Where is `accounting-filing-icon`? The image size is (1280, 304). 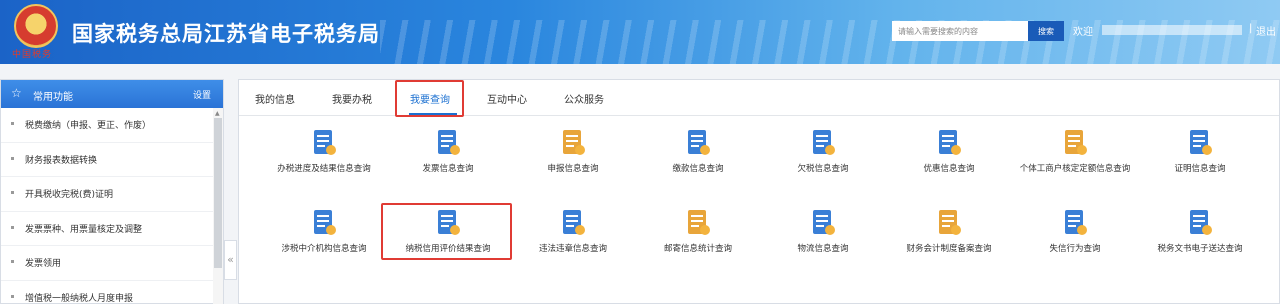 accounting-filing-icon is located at coordinates (950, 222).